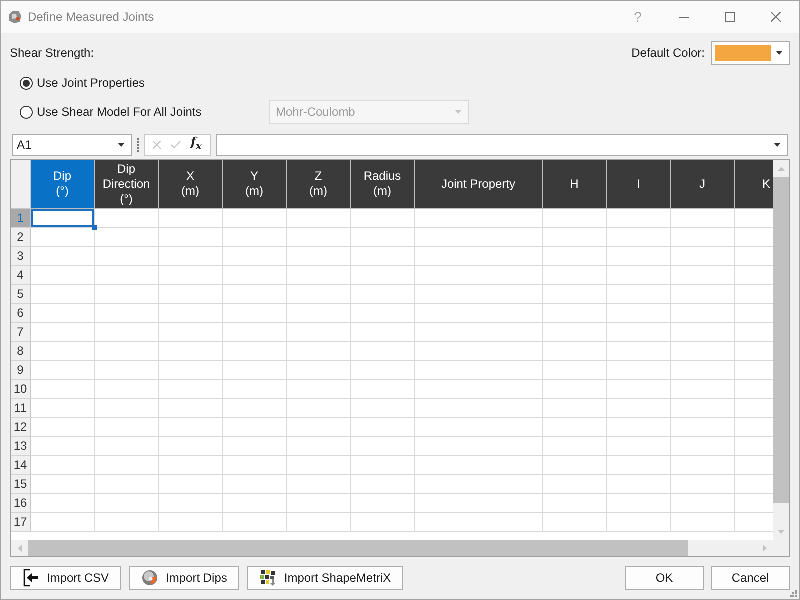 The width and height of the screenshot is (800, 600). I want to click on row-header: 3, so click(21, 256).